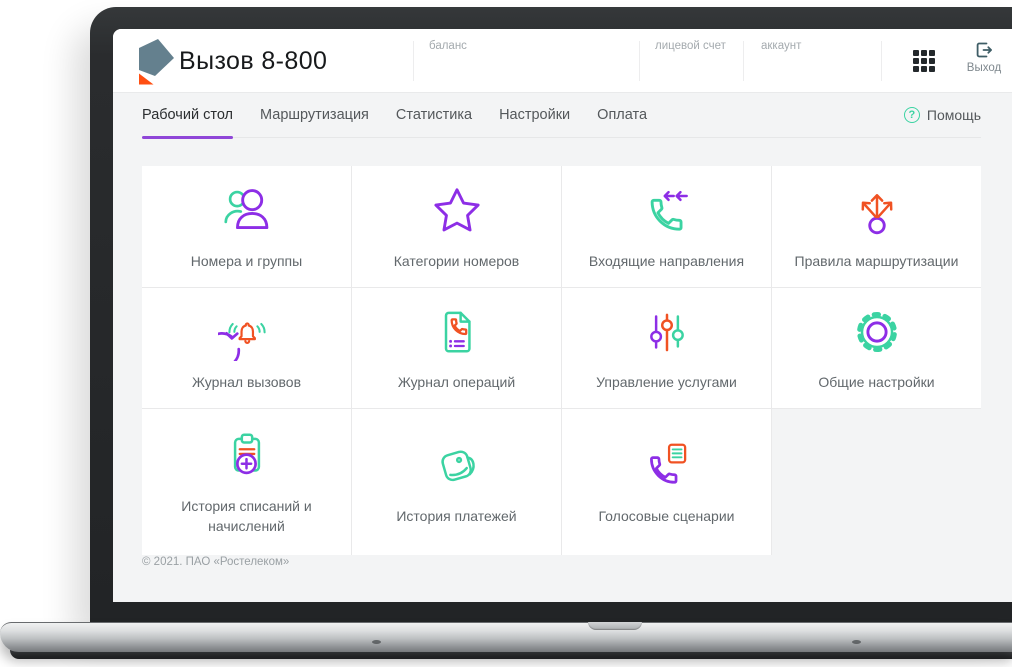 This screenshot has width=1012, height=667. What do you see at coordinates (876, 482) in the screenshot?
I see `empty-grid-cell` at bounding box center [876, 482].